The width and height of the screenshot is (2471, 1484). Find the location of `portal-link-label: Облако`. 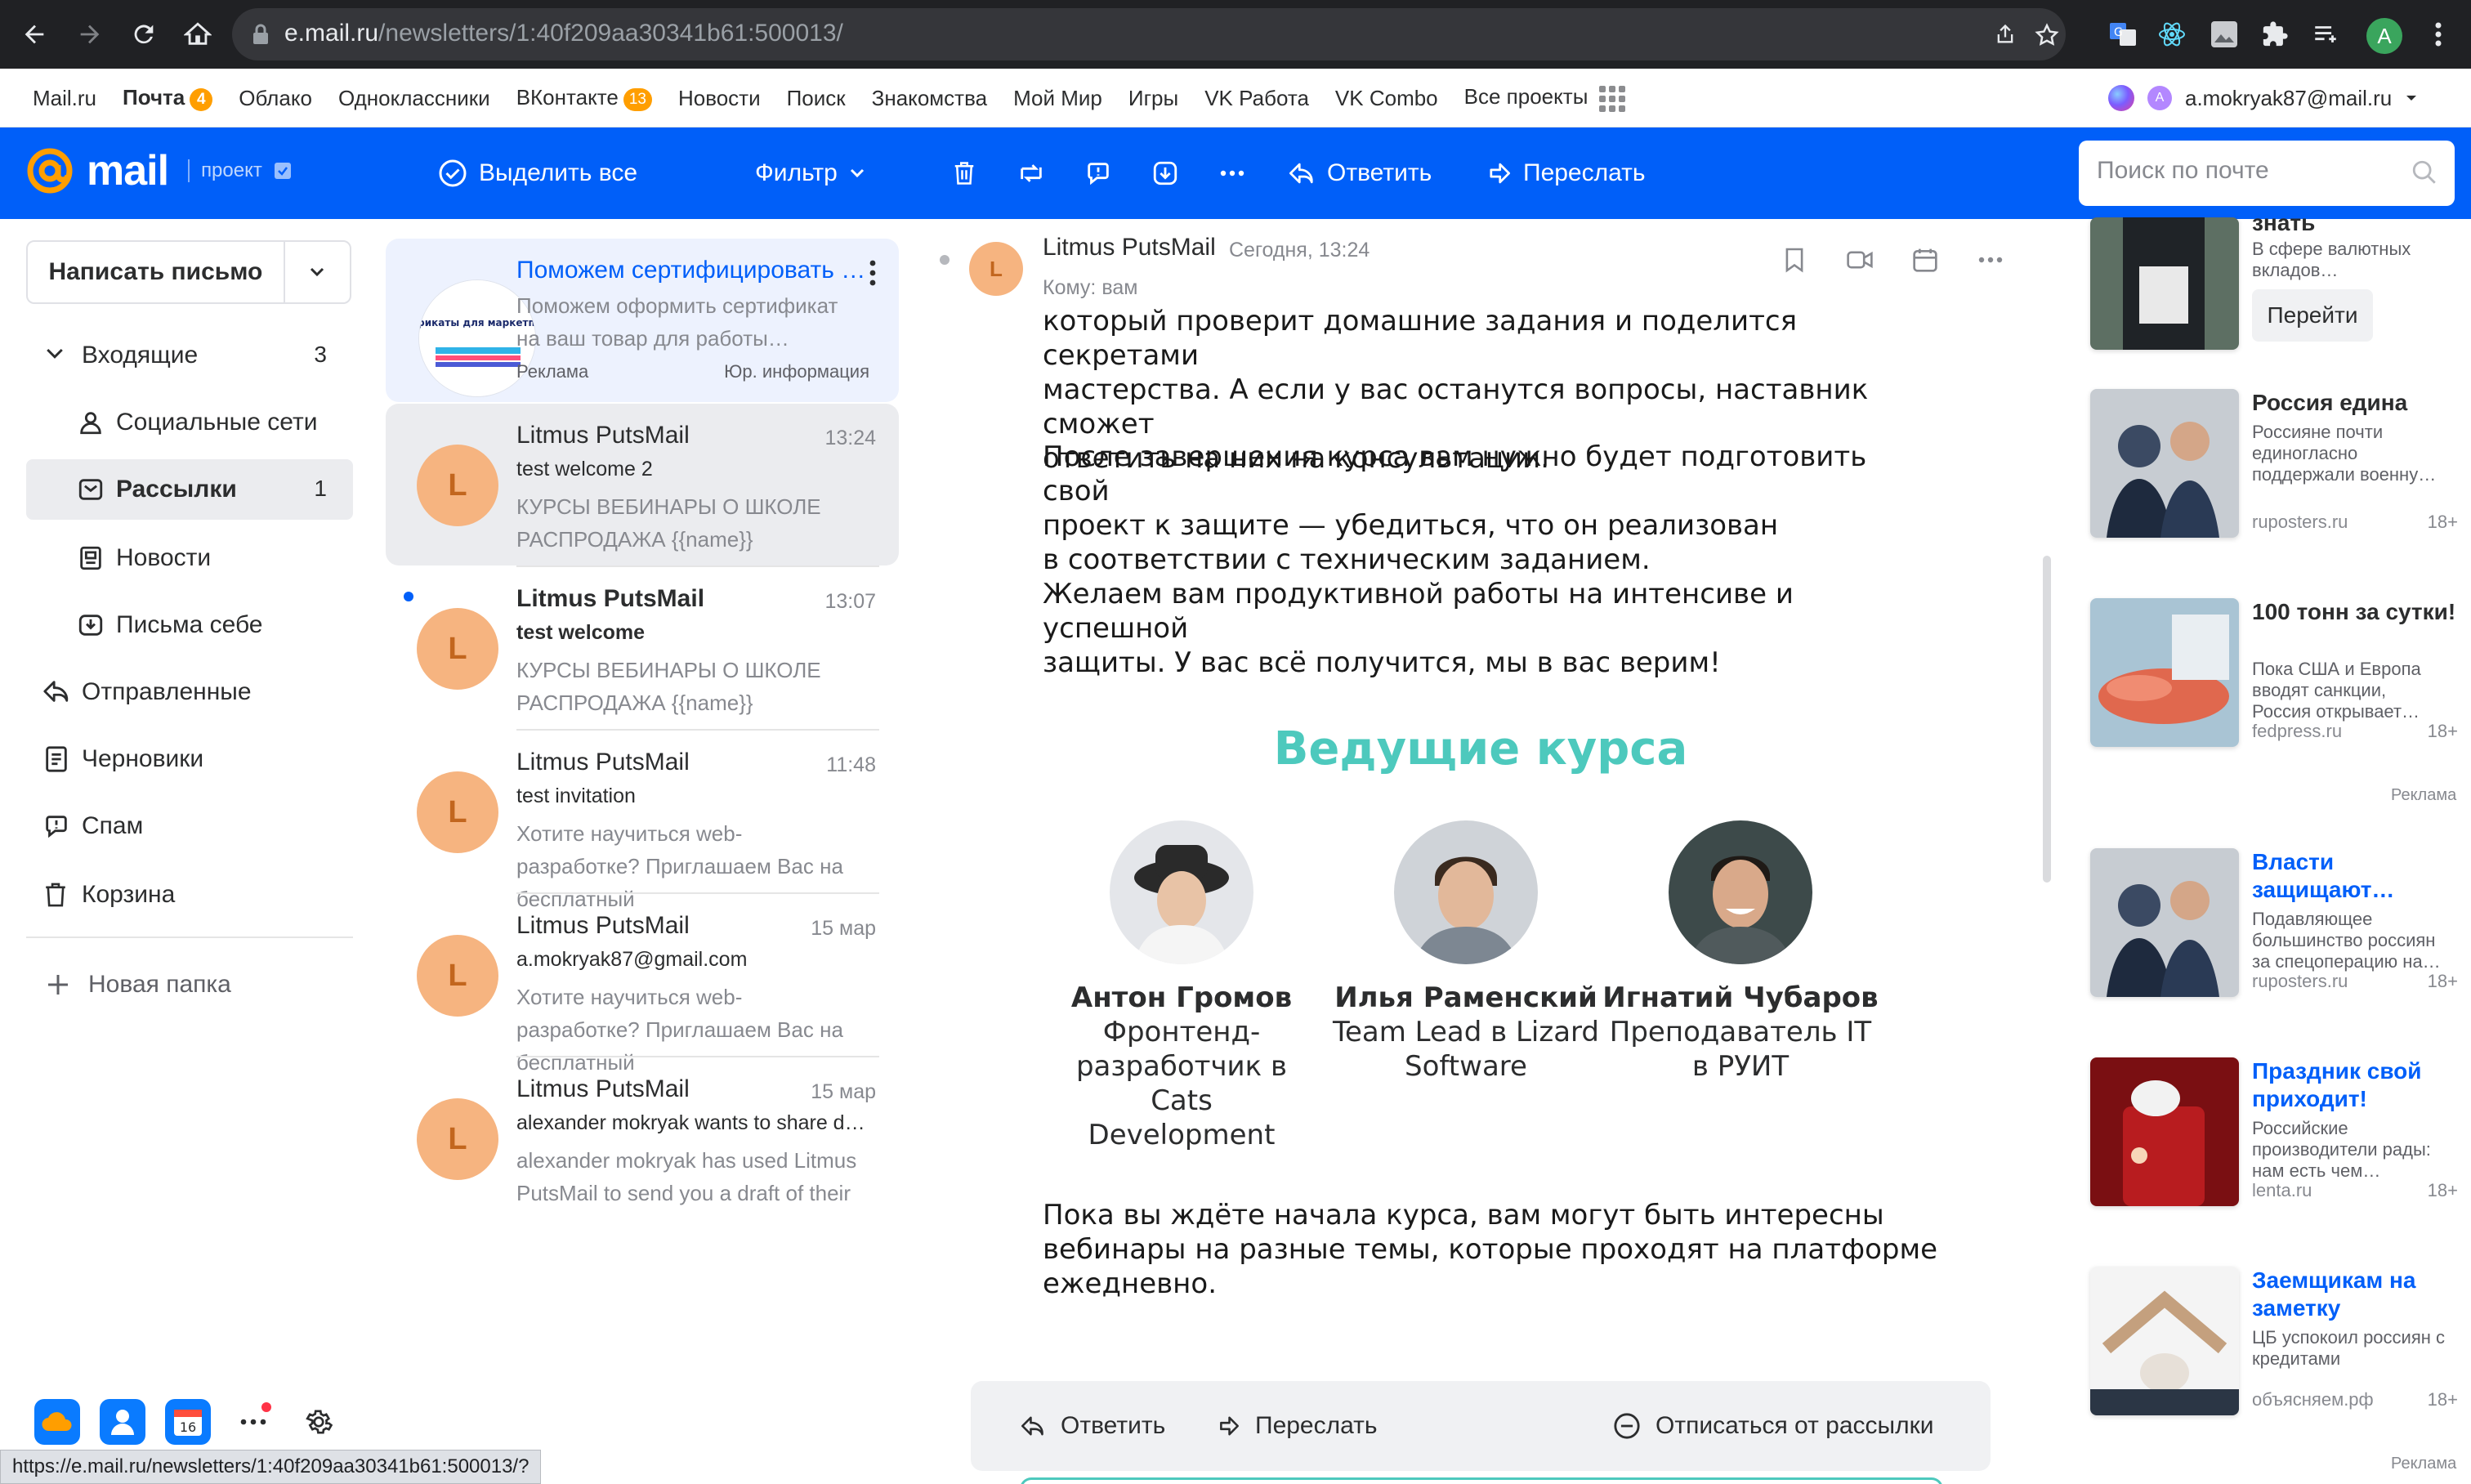

portal-link-label: Облако is located at coordinates (275, 97).